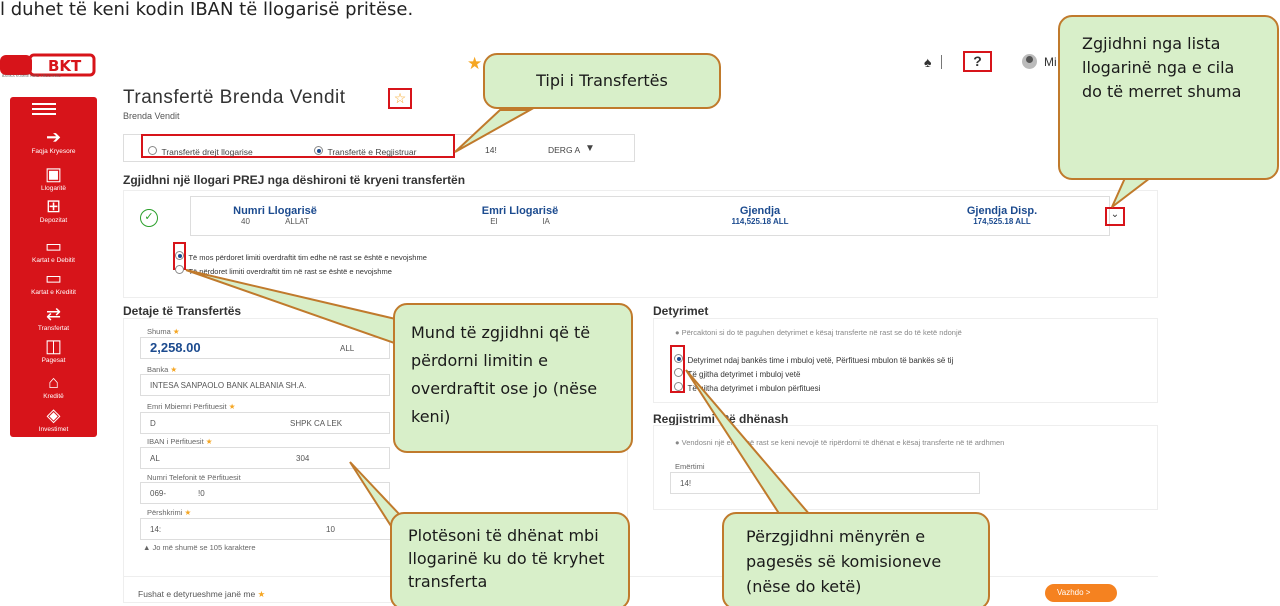 The height and width of the screenshot is (606, 1280). What do you see at coordinates (156, 529) in the screenshot?
I see `description-value: 14:` at bounding box center [156, 529].